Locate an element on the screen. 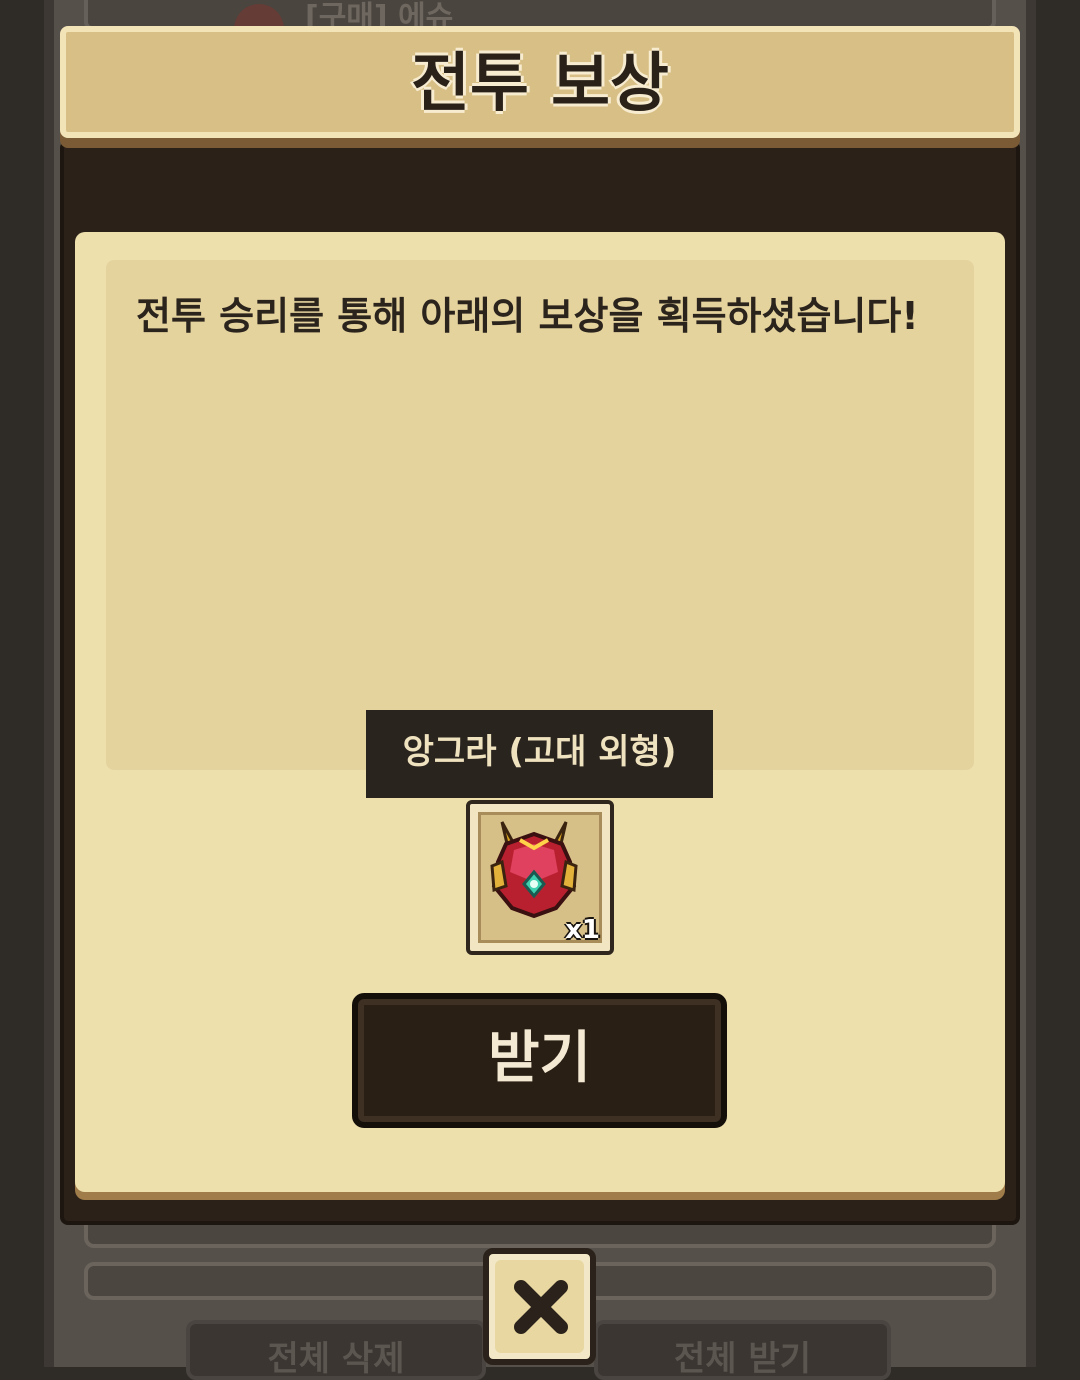 The image size is (1080, 1380). background-delete-all-button: 전체 삭제 is located at coordinates (336, 1350).